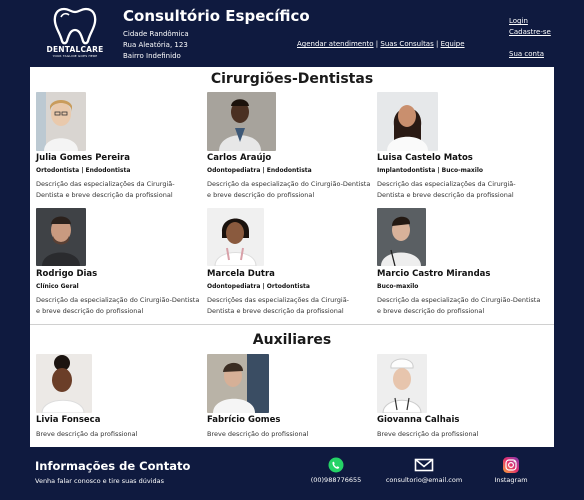  What do you see at coordinates (75, 49) in the screenshot?
I see `logo-brand-text: DENTALCARE` at bounding box center [75, 49].